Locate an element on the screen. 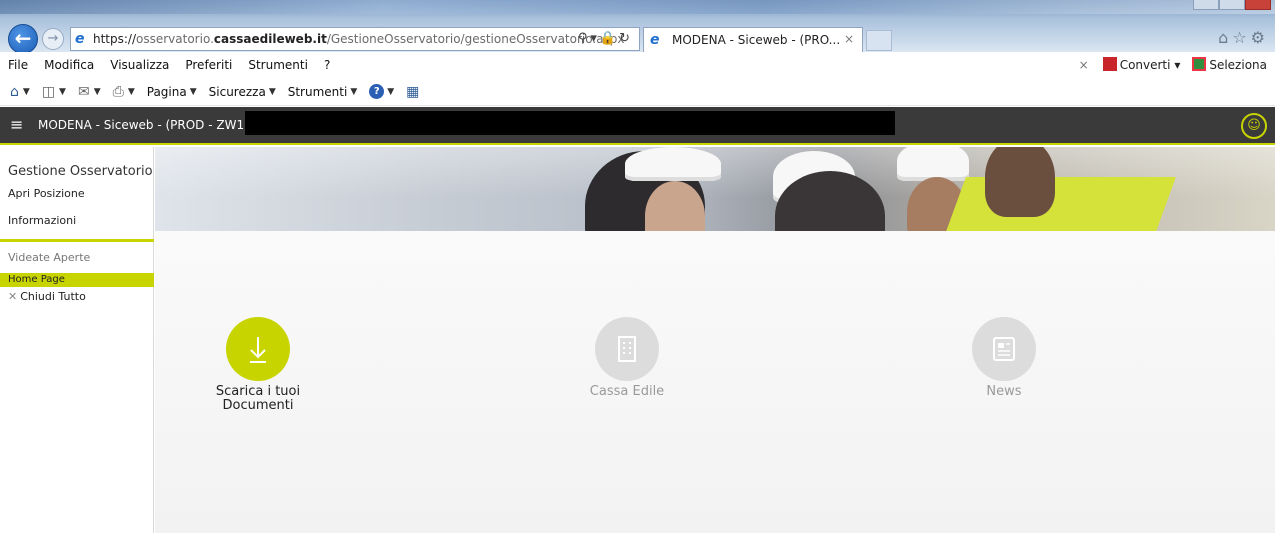 Image resolution: width=1275 pixels, height=533 pixels. menu-visualizza: Visualizza is located at coordinates (139, 65).